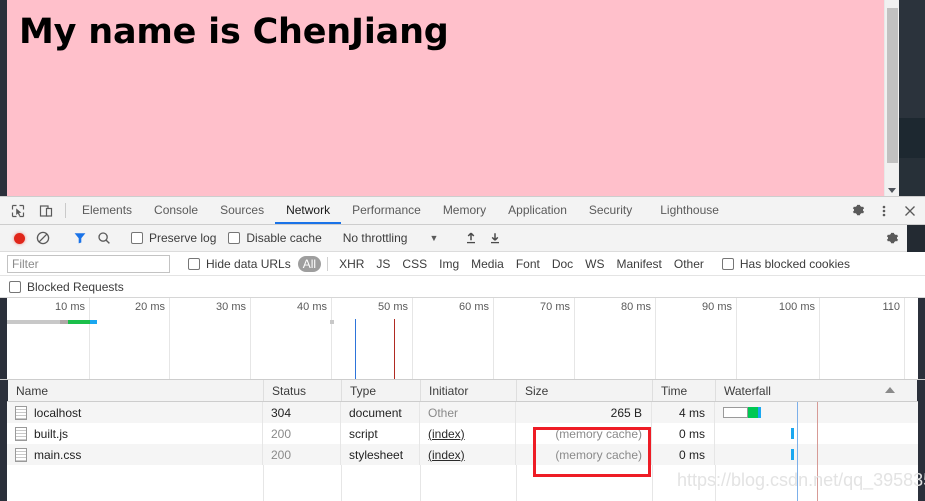 The width and height of the screenshot is (925, 501). I want to click on tab-console: Console, so click(176, 210).